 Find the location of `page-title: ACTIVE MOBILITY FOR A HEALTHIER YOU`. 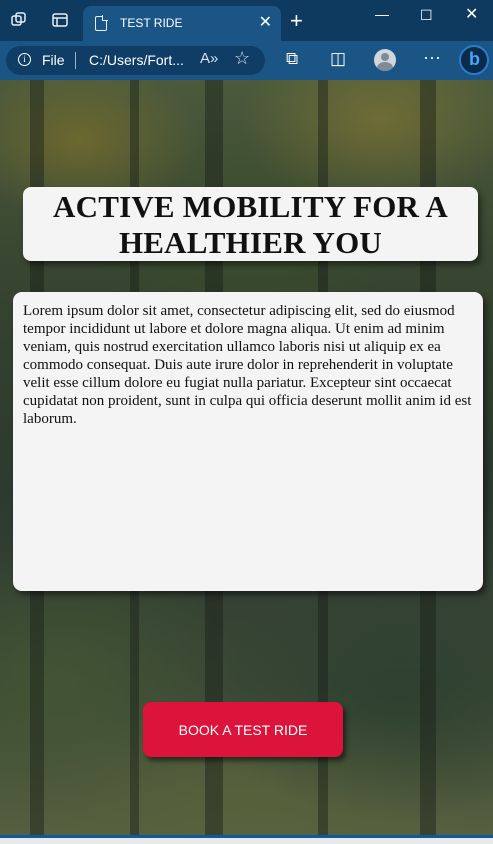

page-title: ACTIVE MOBILITY FOR A HEALTHIER YOU is located at coordinates (250, 224).